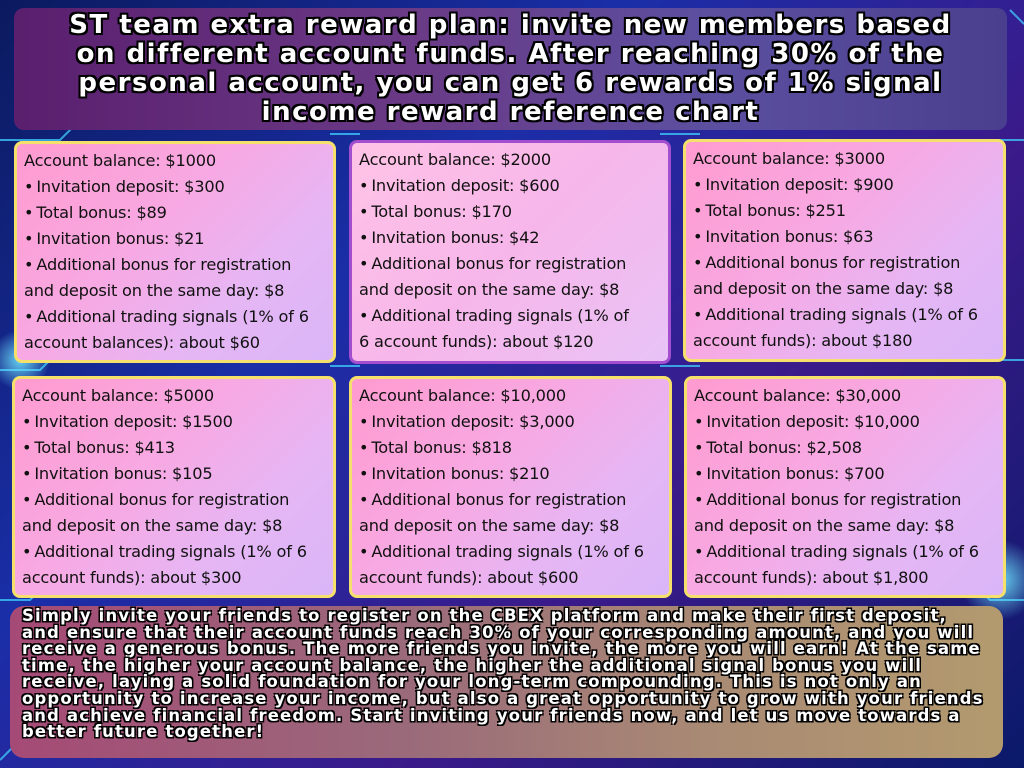  I want to click on card-deposit: Invitation deposit: $900, so click(799, 184).